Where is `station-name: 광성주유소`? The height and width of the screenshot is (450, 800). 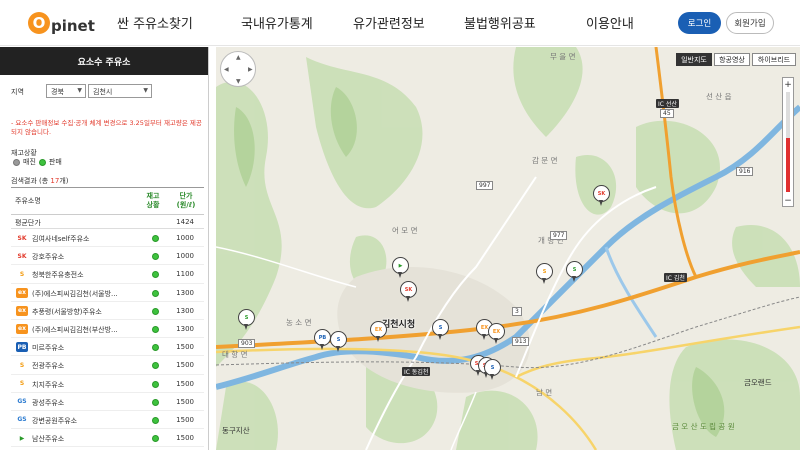
station-name: 광성주유소 is located at coordinates (84, 403).